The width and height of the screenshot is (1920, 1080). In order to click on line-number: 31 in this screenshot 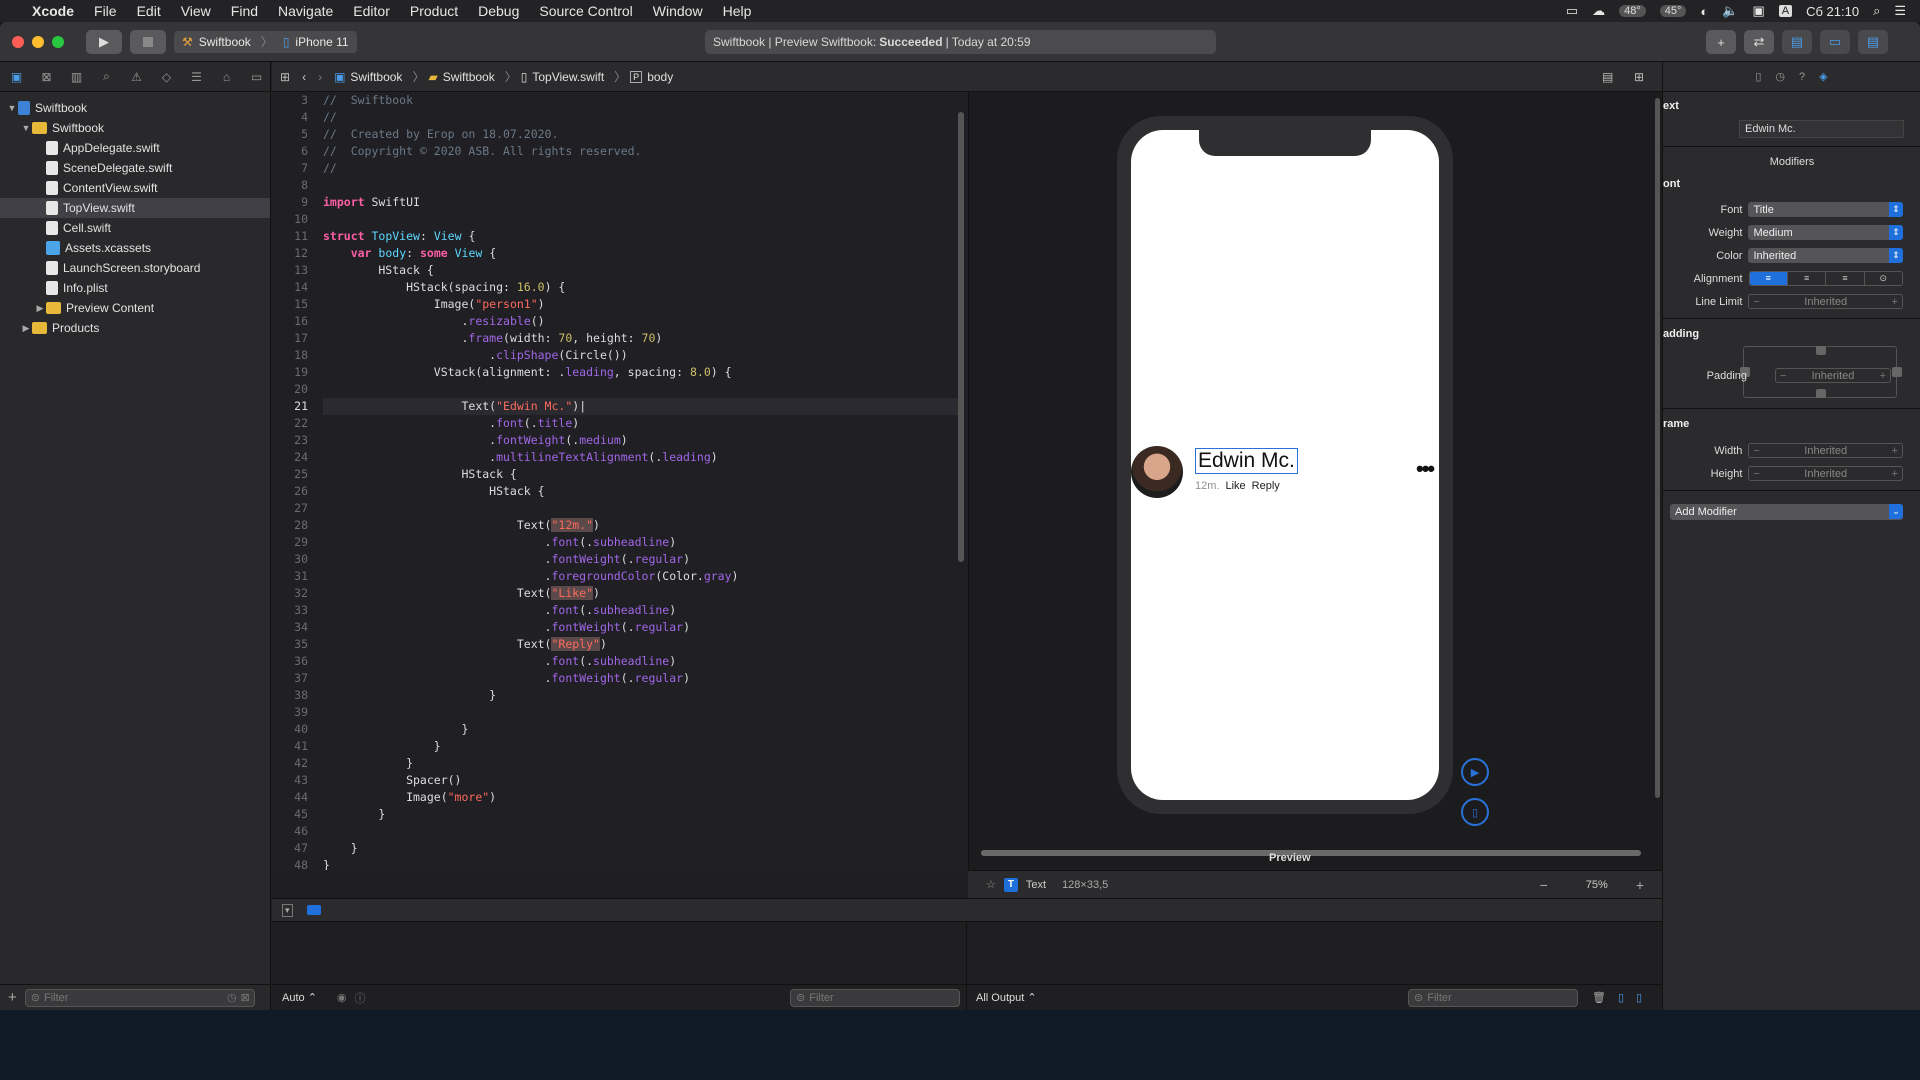, I will do `click(291, 576)`.